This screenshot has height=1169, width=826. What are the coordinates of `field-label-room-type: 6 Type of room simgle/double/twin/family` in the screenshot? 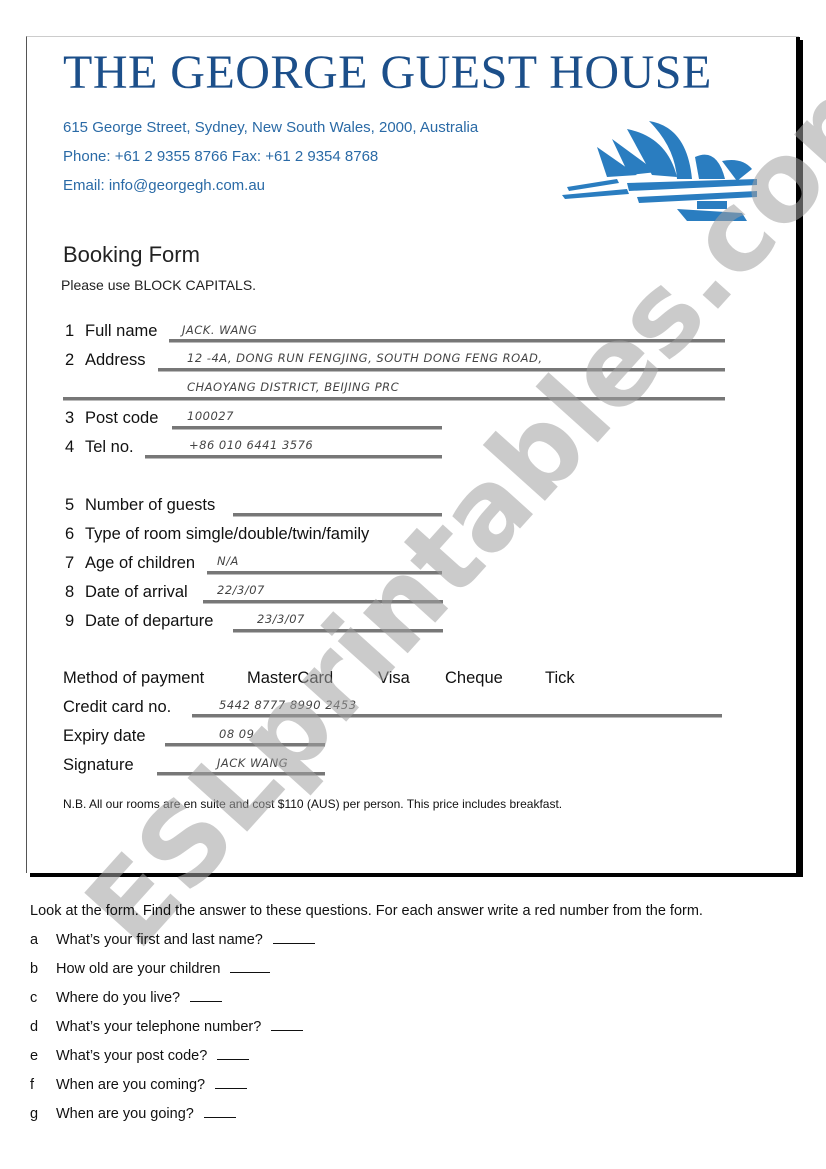 It's located at (217, 534).